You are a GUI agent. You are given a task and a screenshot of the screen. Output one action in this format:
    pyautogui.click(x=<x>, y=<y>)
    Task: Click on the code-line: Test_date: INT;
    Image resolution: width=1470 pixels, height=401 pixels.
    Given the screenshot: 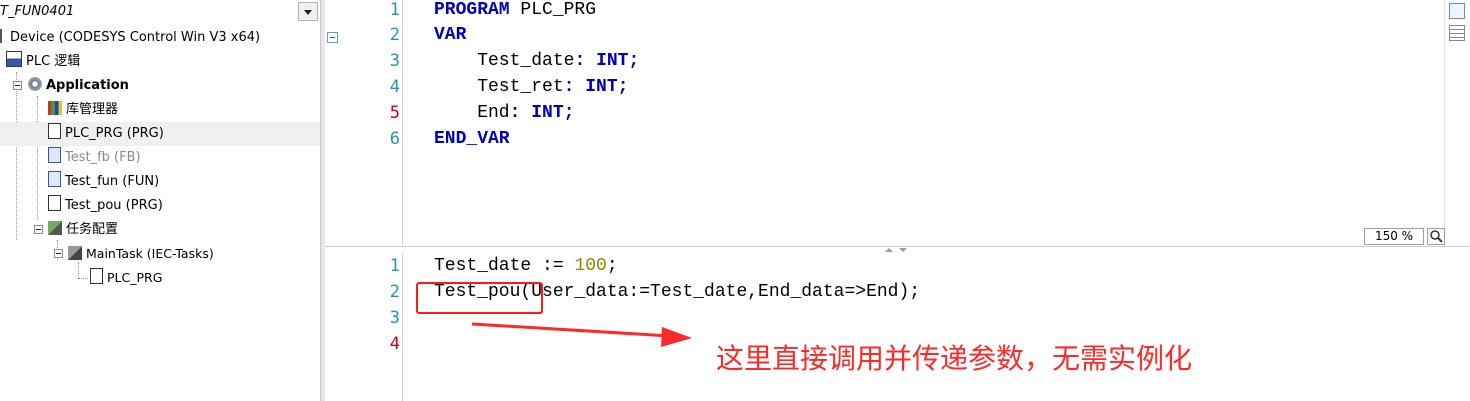 What is the action you would take?
    pyautogui.click(x=536, y=61)
    